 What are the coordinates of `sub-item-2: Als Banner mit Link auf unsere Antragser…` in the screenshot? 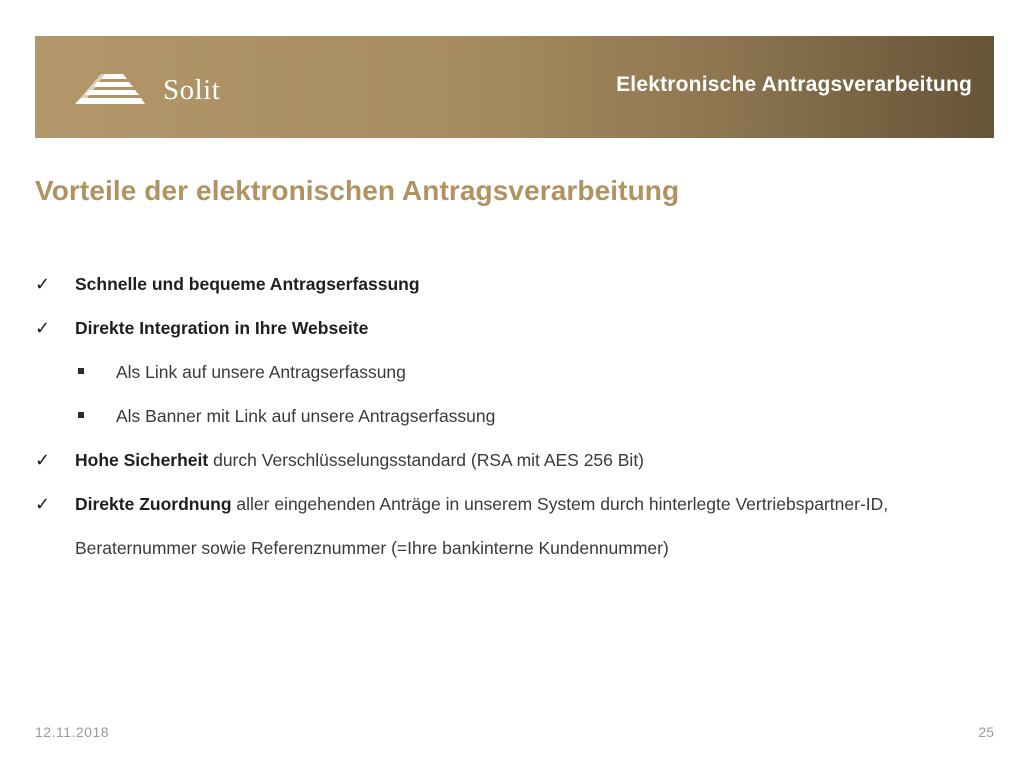 It's located at (505, 416).